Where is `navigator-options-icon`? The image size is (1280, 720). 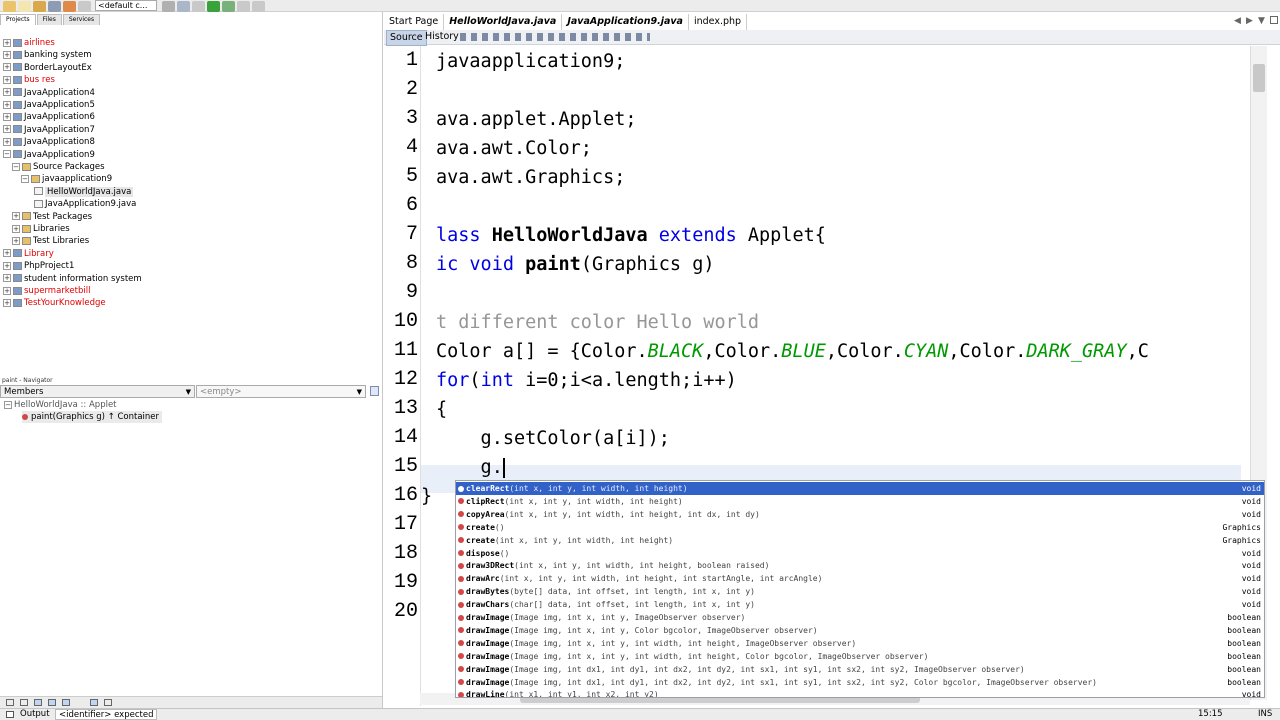 navigator-options-icon is located at coordinates (374, 391).